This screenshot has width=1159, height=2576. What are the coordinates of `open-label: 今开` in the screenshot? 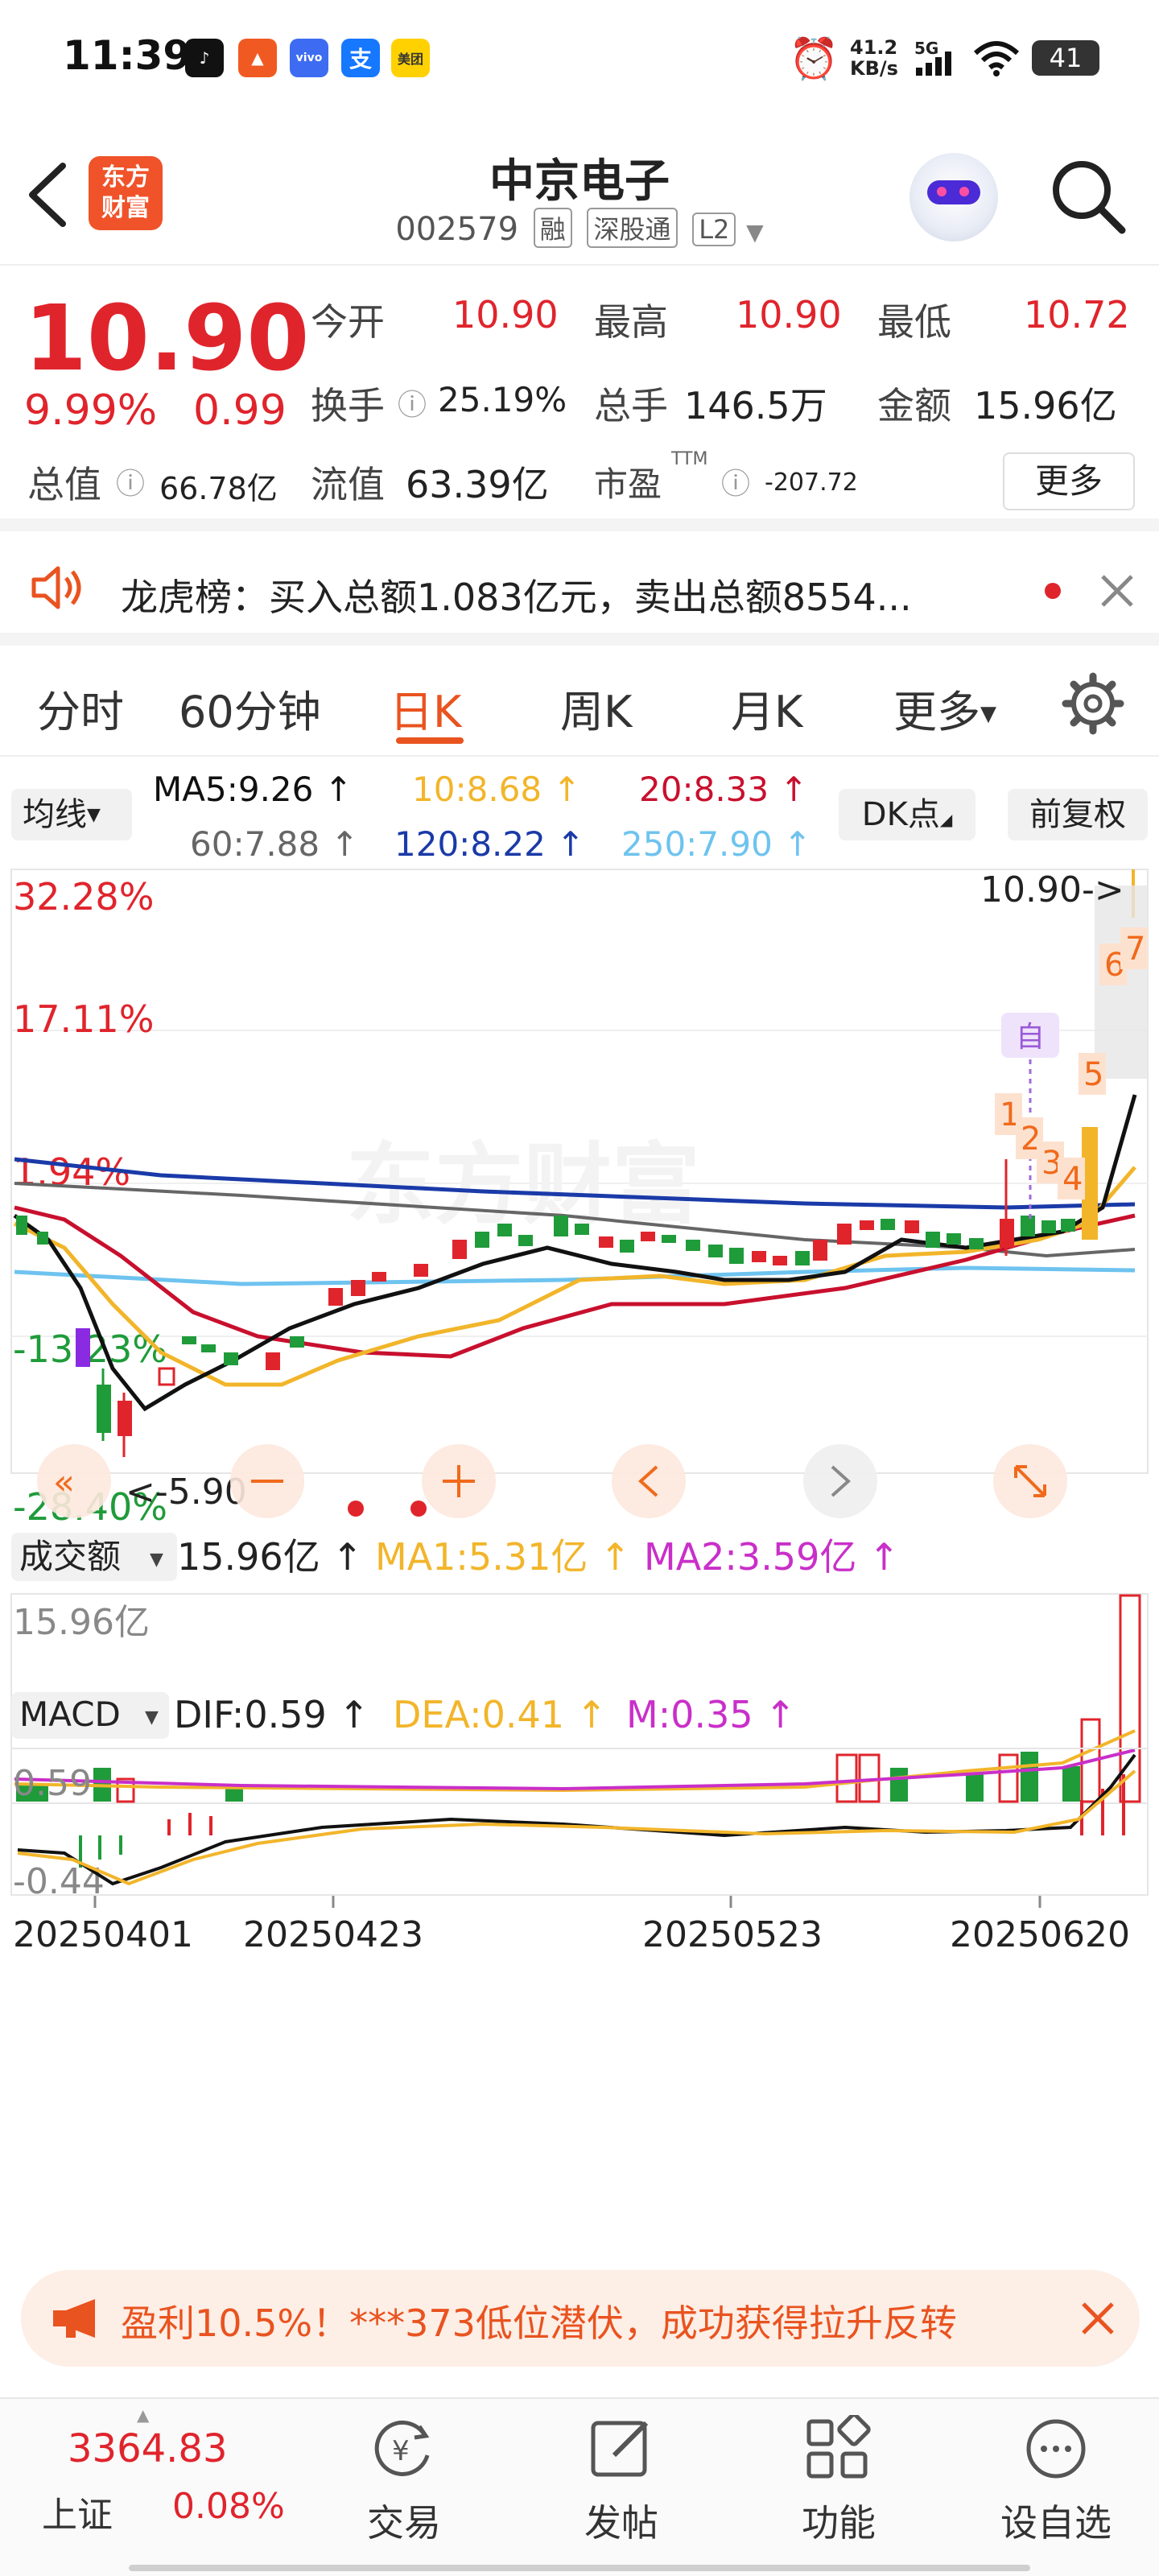 It's located at (348, 322).